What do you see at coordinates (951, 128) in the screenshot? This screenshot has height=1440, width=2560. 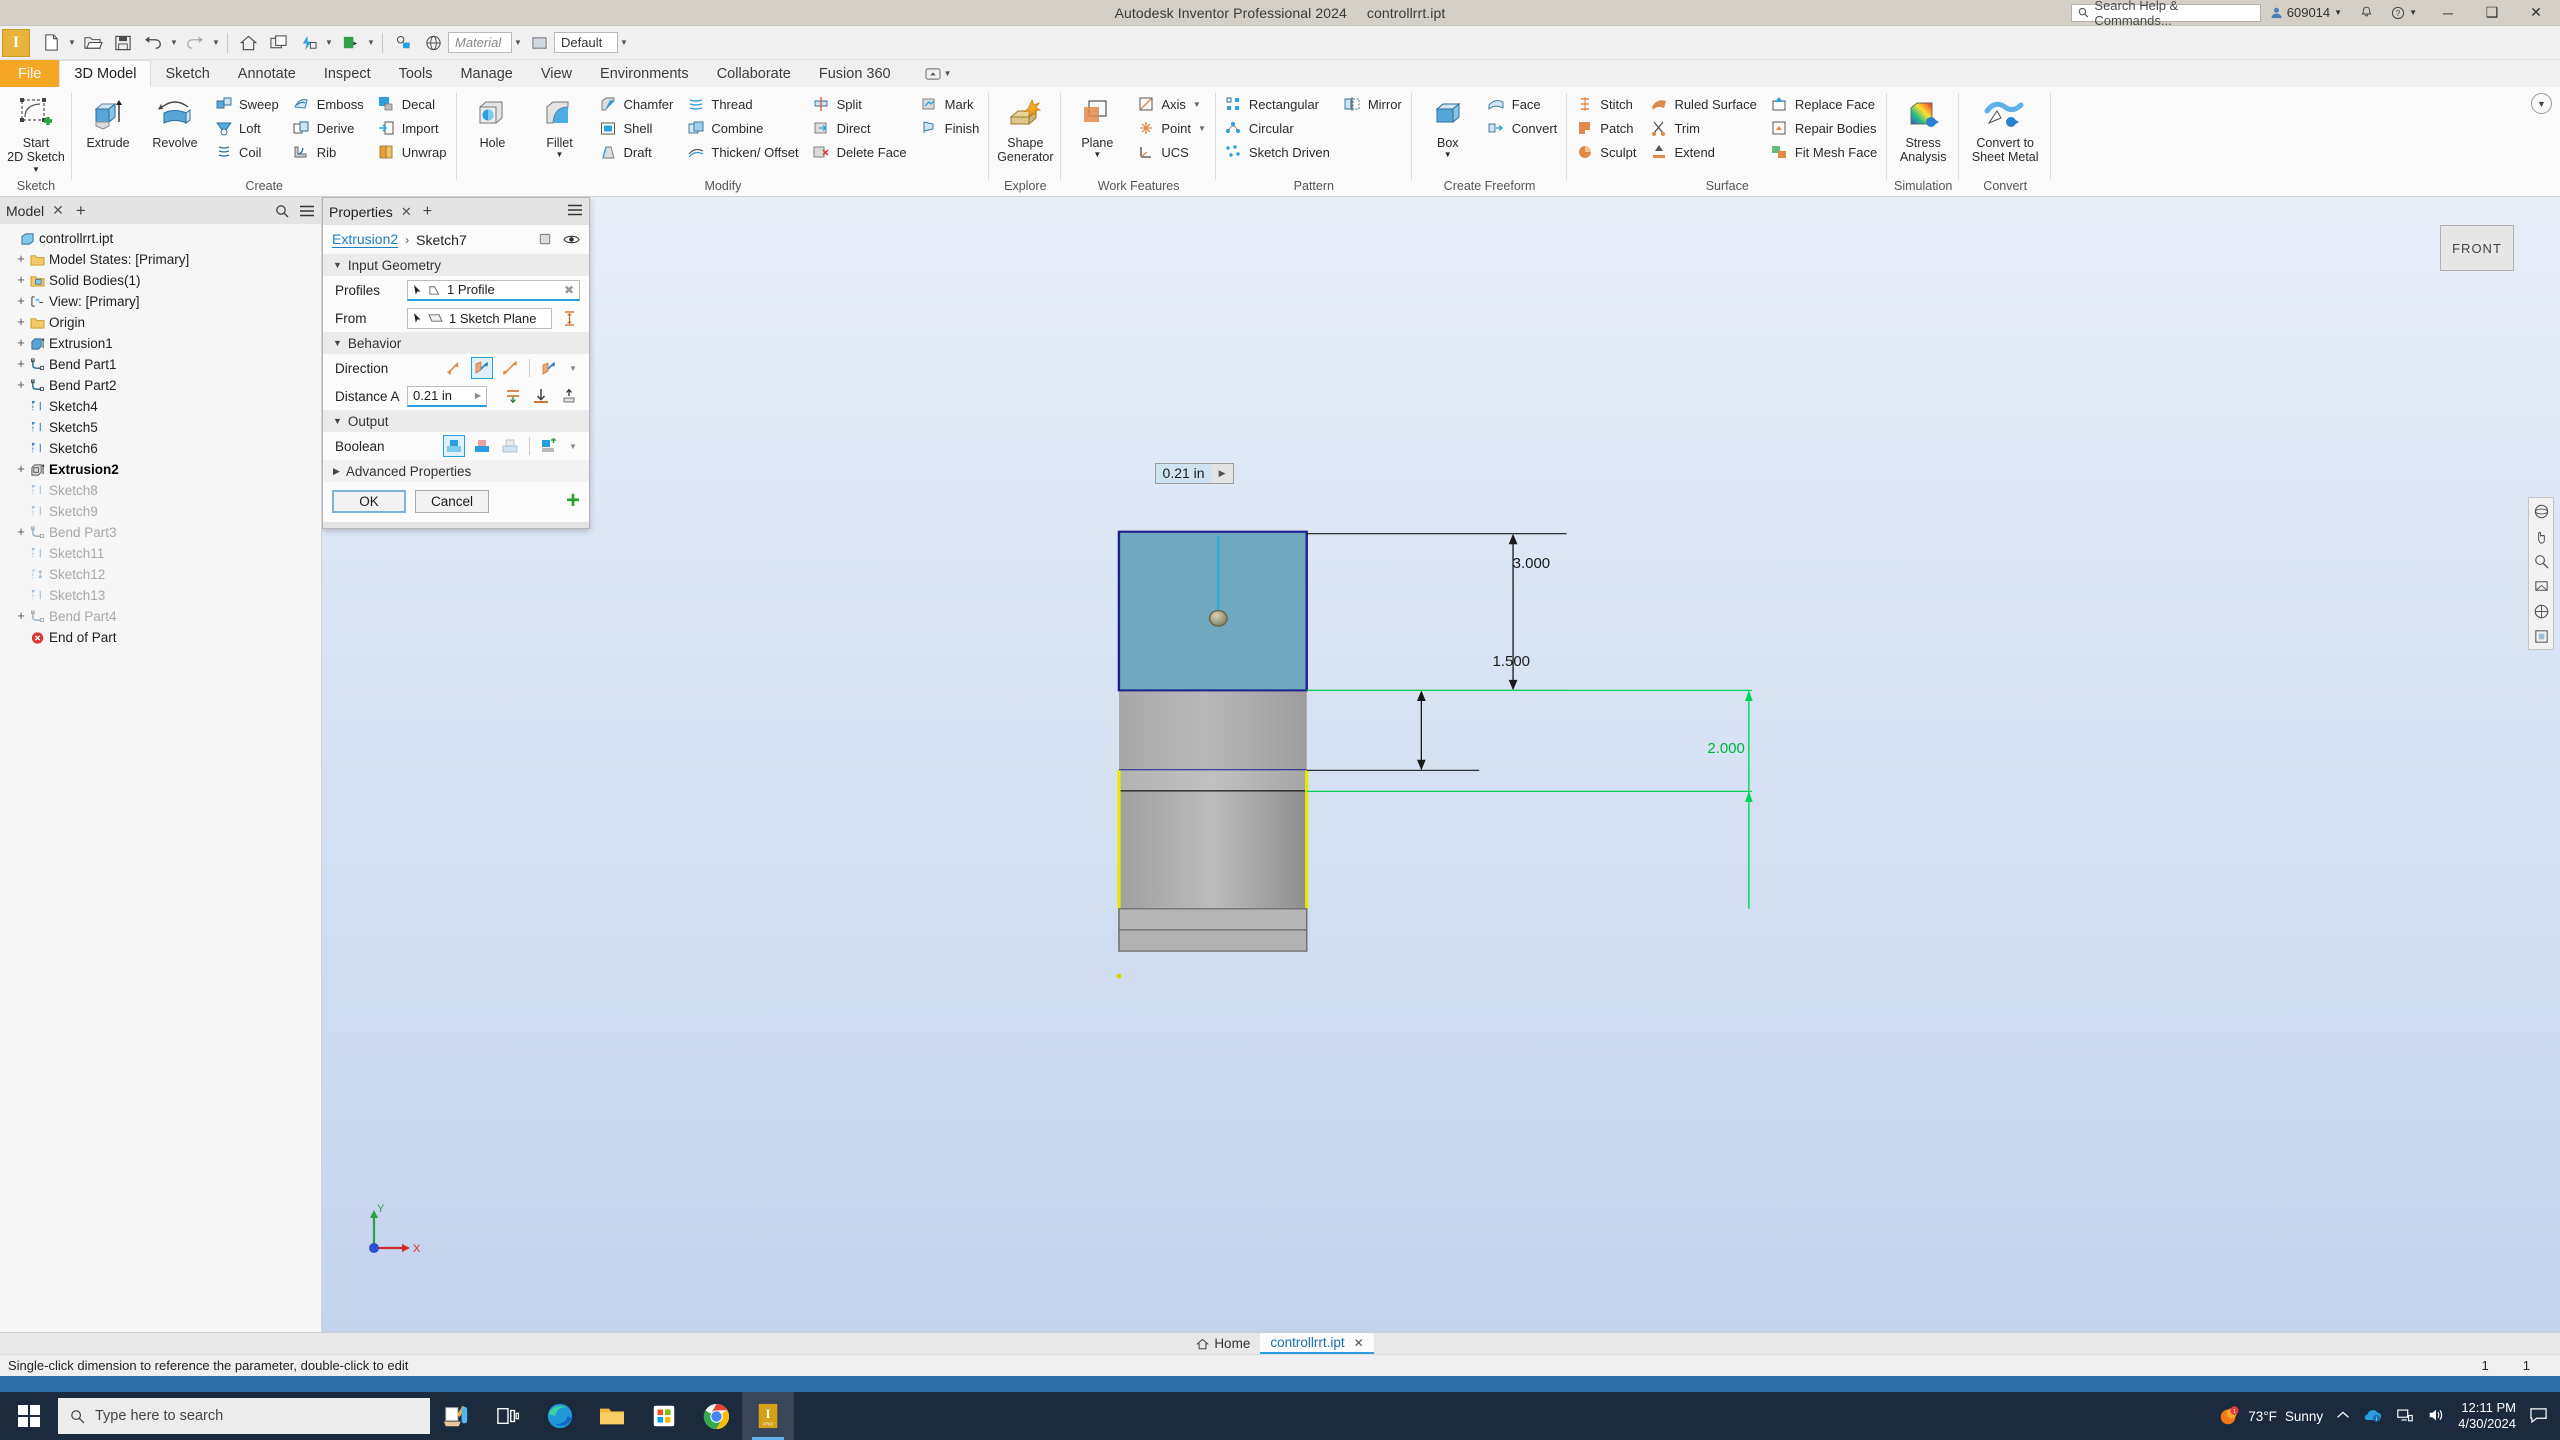 I see `finish-button: Finish` at bounding box center [951, 128].